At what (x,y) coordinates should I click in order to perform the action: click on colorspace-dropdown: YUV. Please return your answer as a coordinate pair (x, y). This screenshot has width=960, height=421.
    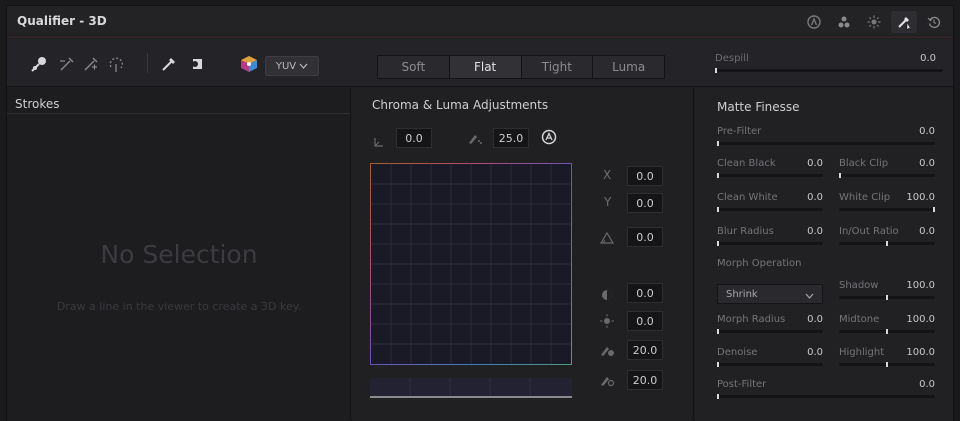
    Looking at the image, I should click on (292, 66).